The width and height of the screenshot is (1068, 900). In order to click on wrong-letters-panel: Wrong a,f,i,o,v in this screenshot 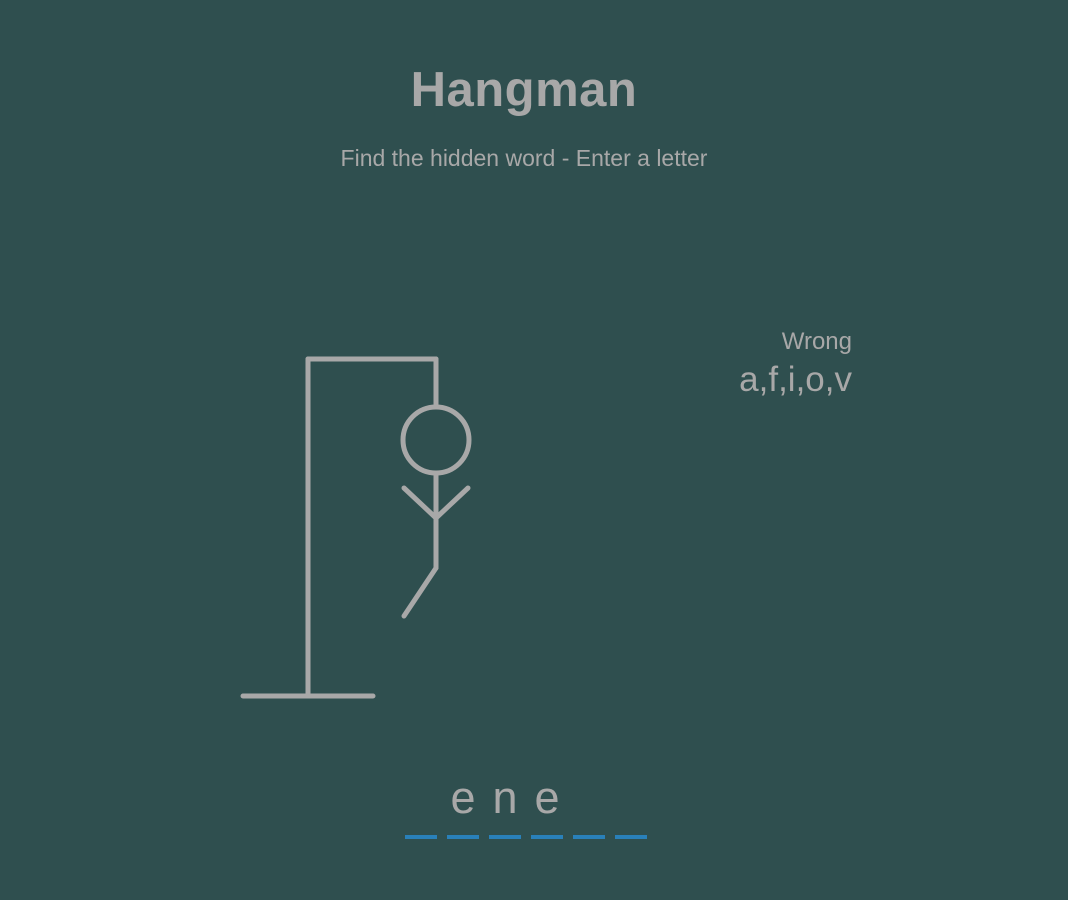, I will do `click(795, 364)`.